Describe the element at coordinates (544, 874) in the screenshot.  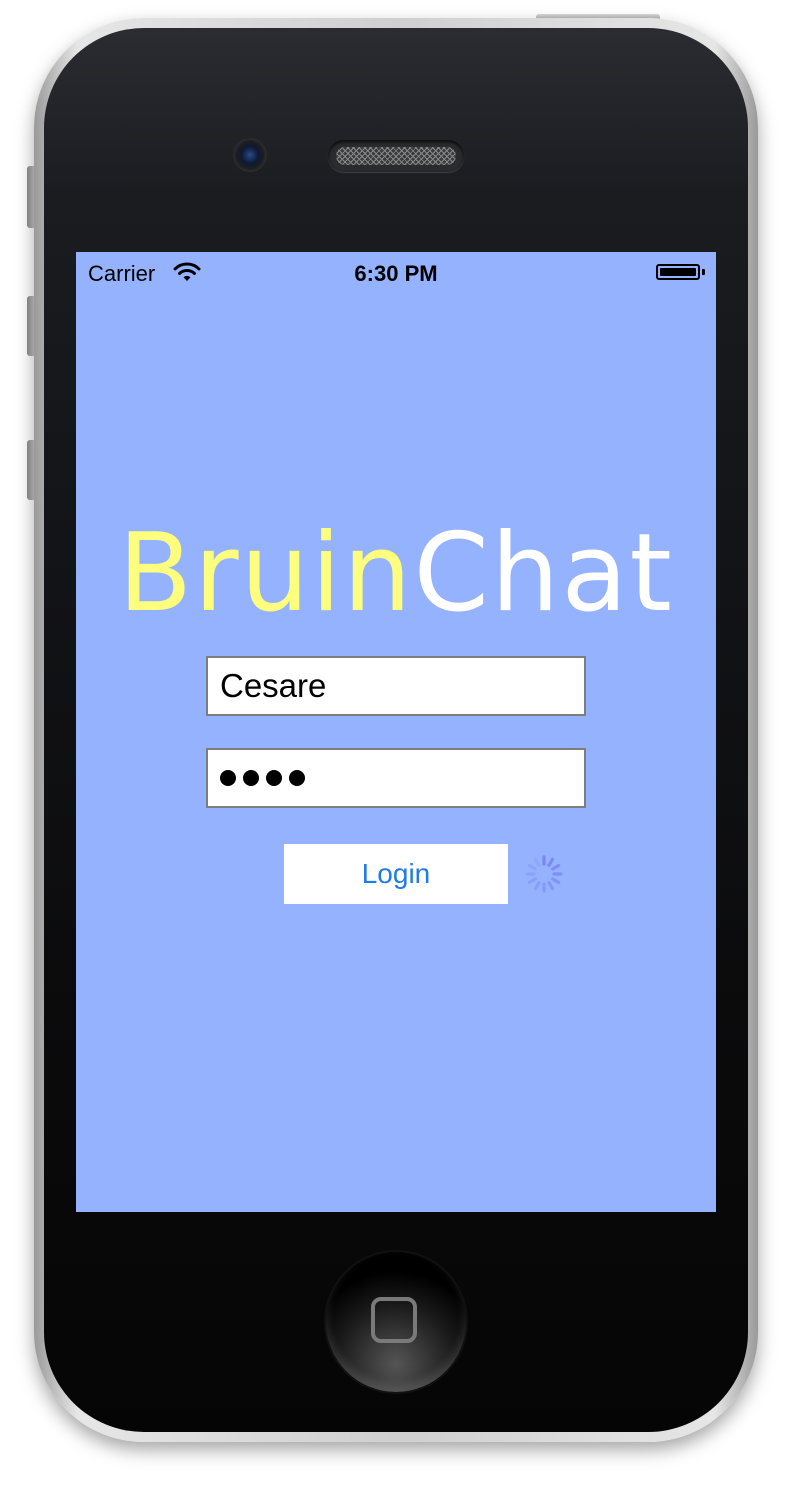
I see `activity-spinner-icon` at that location.